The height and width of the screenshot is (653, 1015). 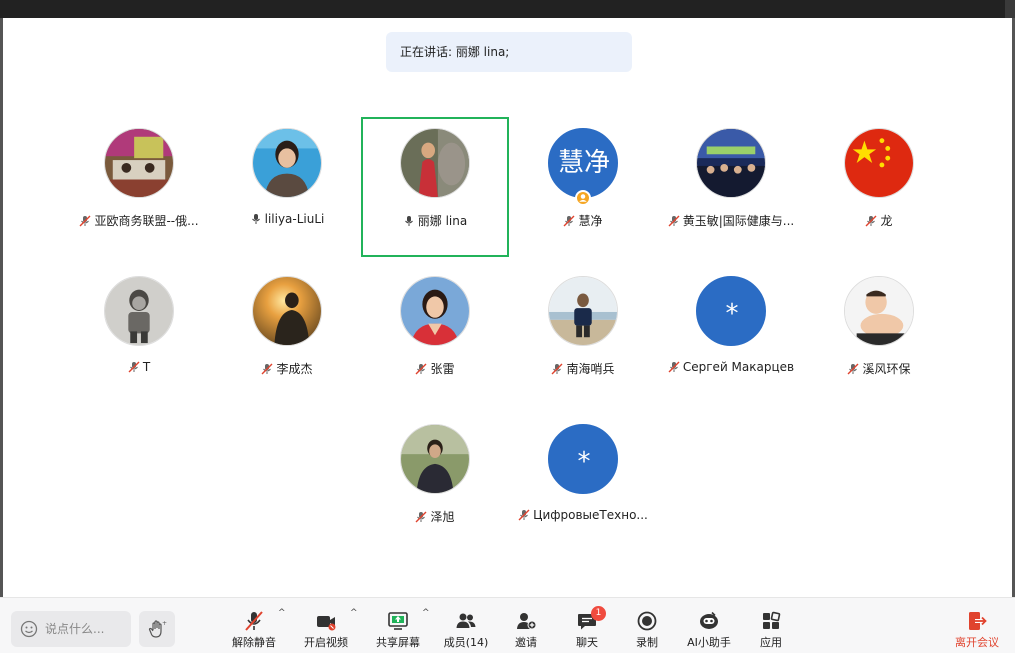 I want to click on invite-button: 邀请, so click(x=526, y=630).